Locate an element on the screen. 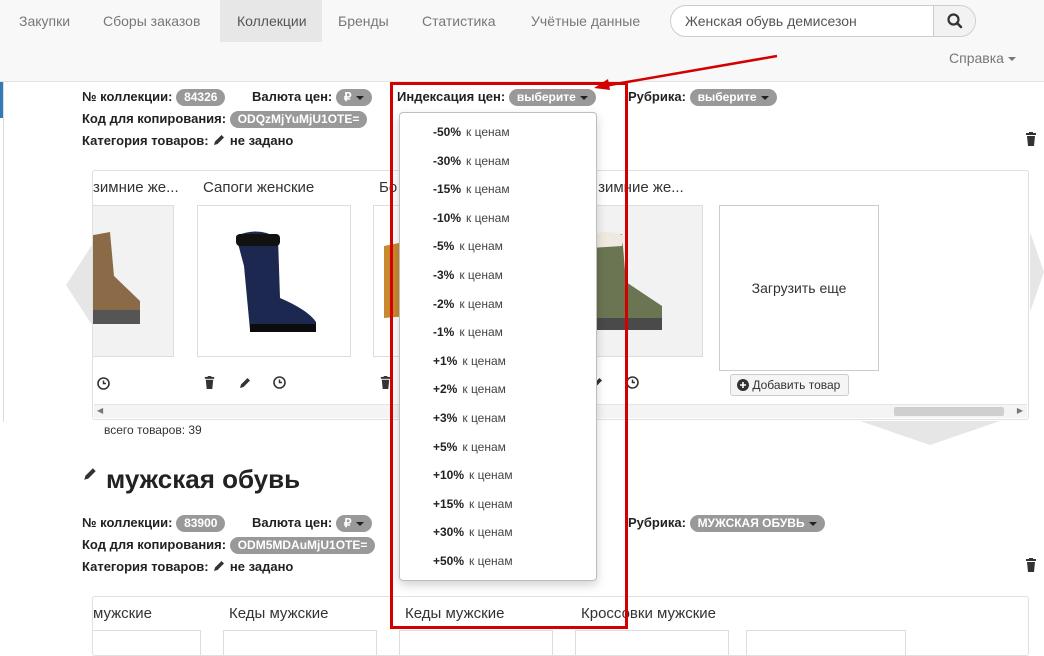 Image resolution: width=1044 pixels, height=656 pixels. add-product-button: Добавить товар is located at coordinates (790, 385).